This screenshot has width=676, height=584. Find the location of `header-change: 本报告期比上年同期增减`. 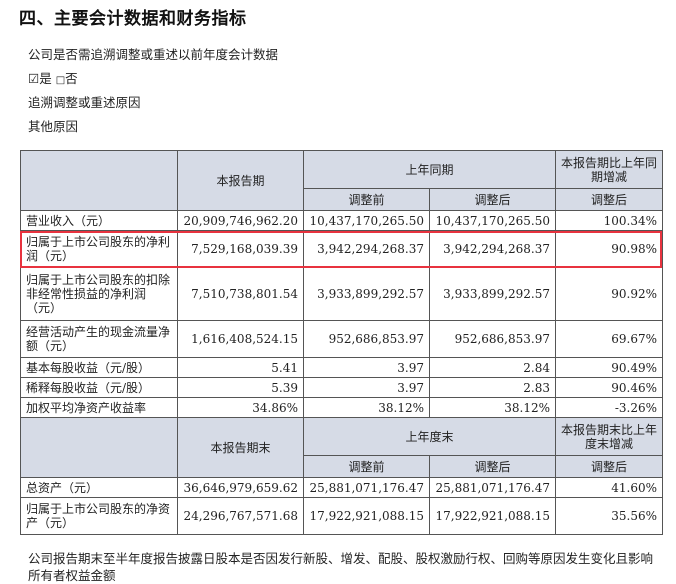

header-change: 本报告期比上年同期增减 is located at coordinates (609, 169).